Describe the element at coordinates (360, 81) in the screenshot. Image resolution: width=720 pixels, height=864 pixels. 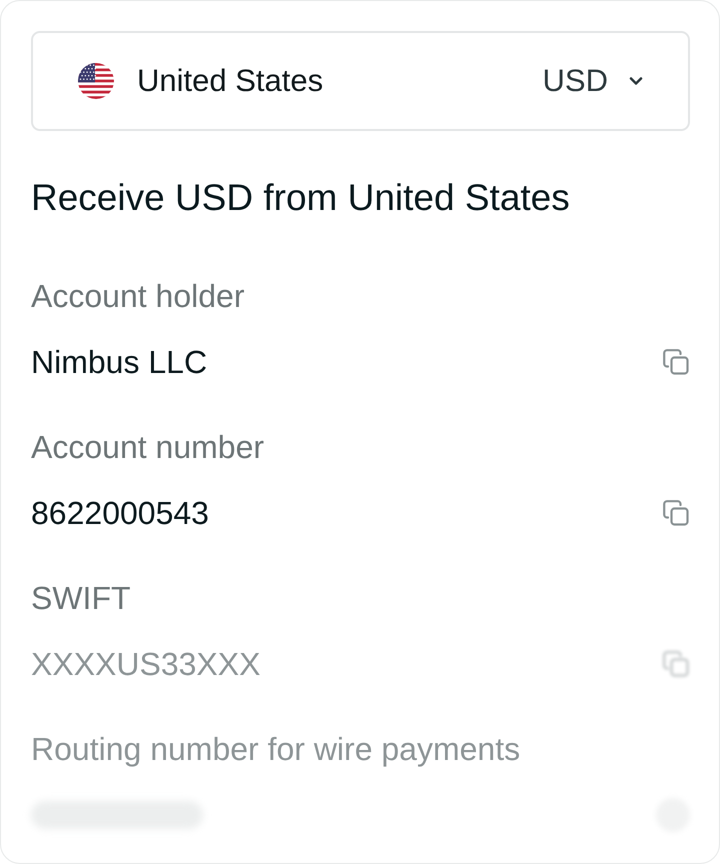
I see `country-currency-select: United States USD` at that location.